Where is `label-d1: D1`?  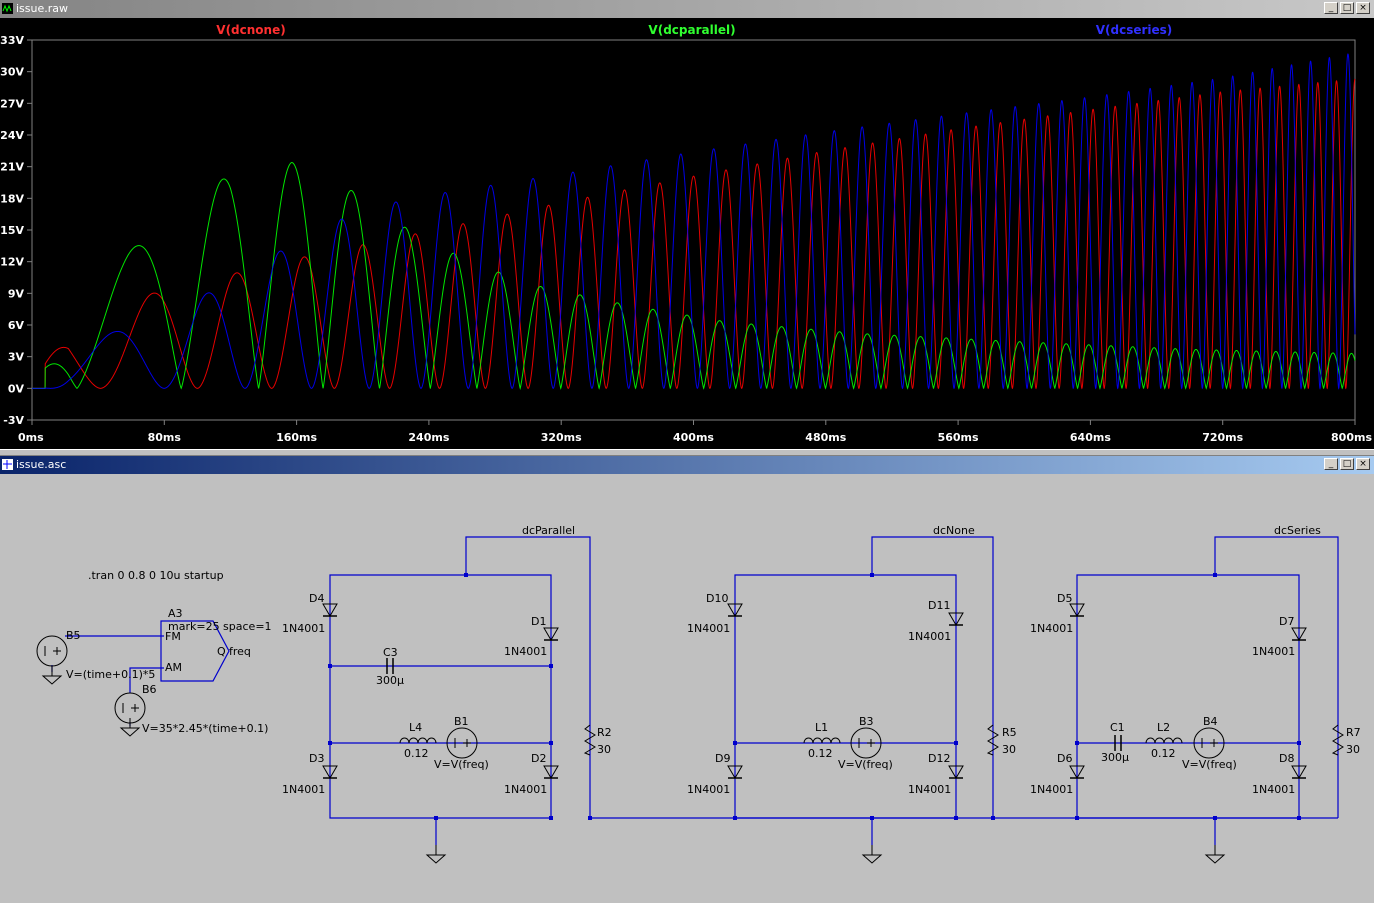
label-d1: D1 is located at coordinates (538, 621).